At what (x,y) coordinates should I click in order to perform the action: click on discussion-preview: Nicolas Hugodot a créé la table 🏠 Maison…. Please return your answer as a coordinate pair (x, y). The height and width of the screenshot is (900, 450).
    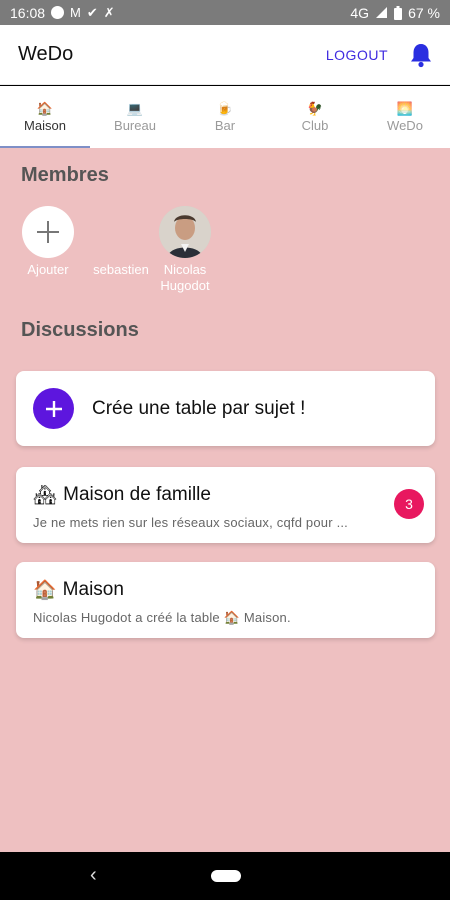
    Looking at the image, I should click on (162, 617).